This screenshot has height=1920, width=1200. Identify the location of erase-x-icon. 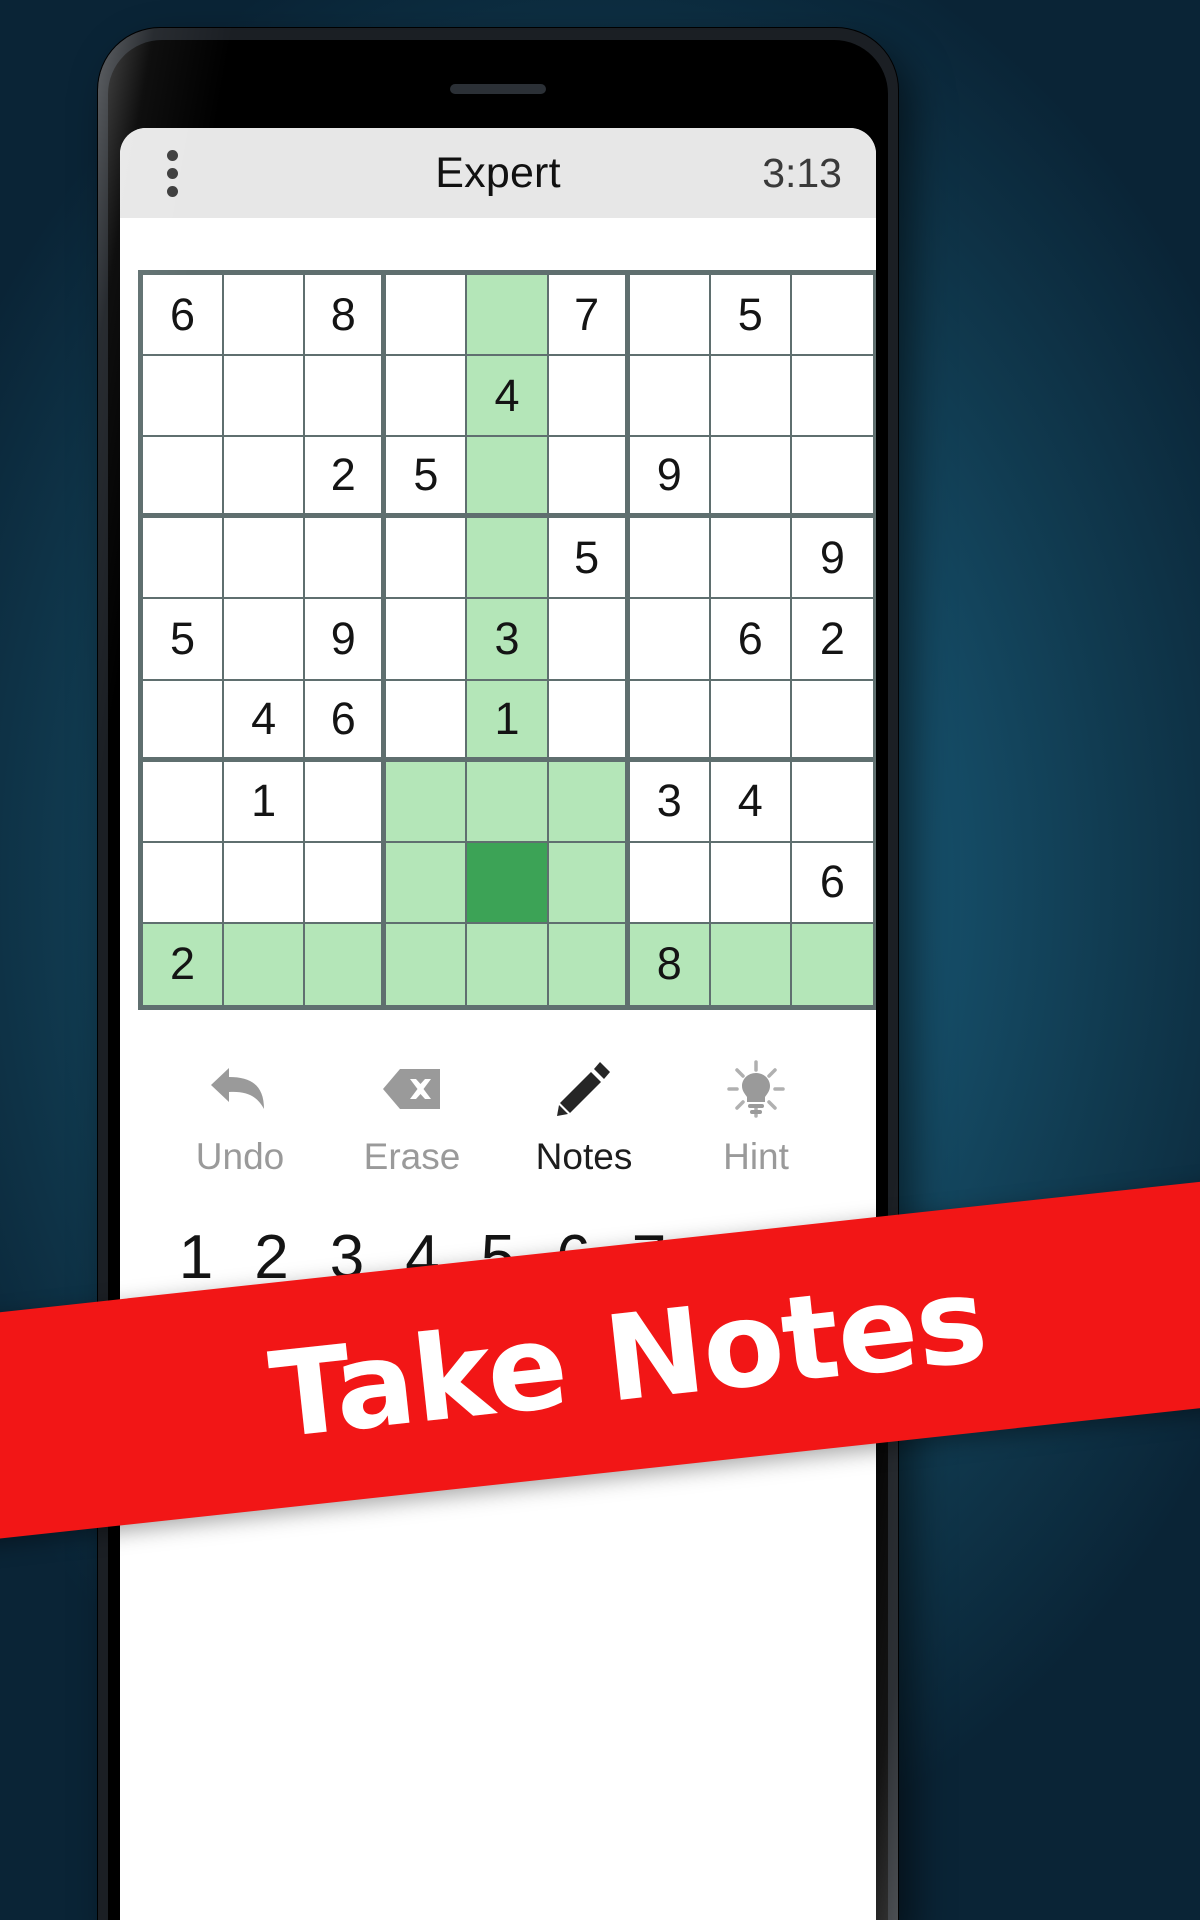
(412, 1089).